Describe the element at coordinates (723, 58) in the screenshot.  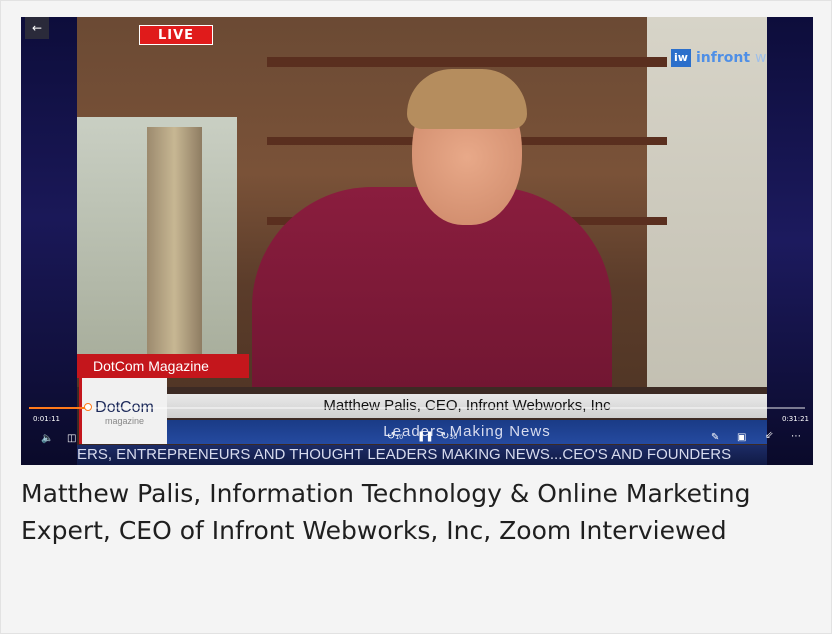
I see `brand-name-bold: infront` at that location.